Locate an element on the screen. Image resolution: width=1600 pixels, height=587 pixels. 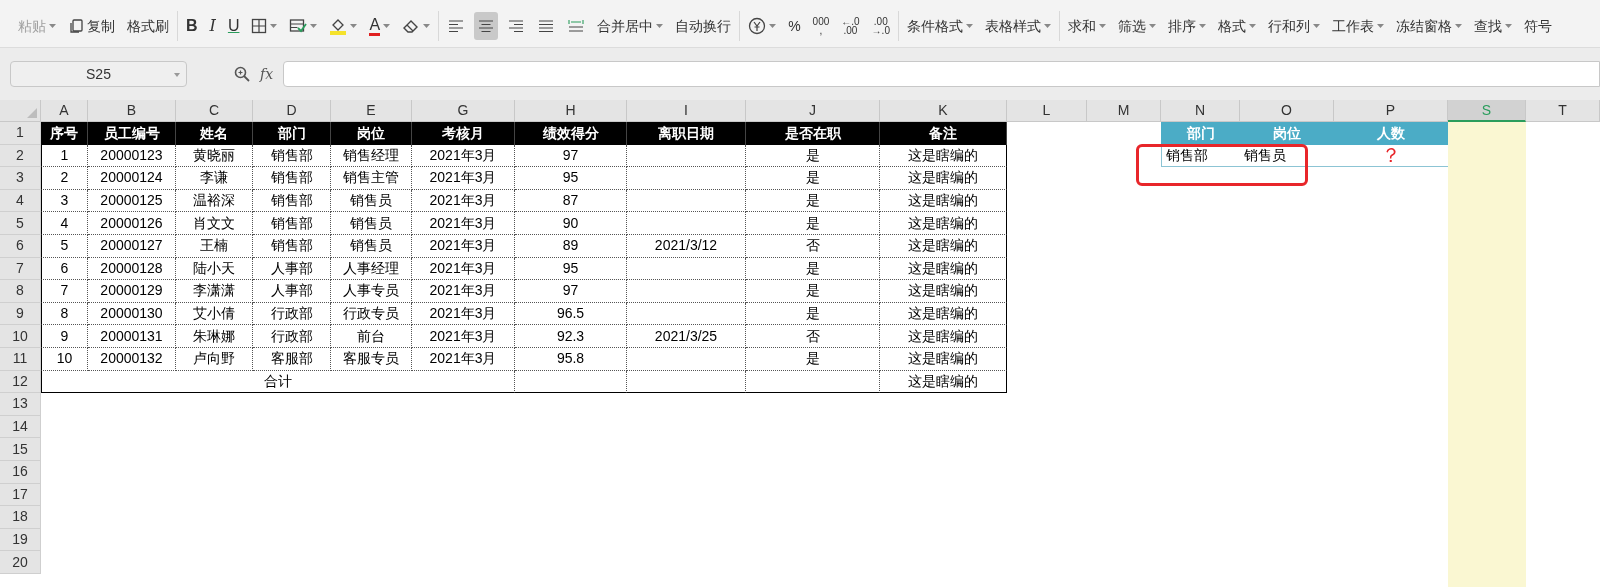
column-header: N is located at coordinates (1200, 111).